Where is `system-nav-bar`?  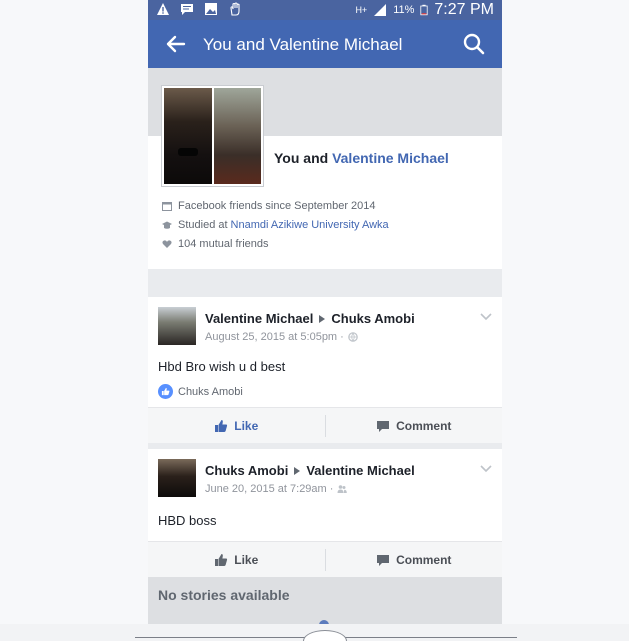
system-nav-bar is located at coordinates (314, 632).